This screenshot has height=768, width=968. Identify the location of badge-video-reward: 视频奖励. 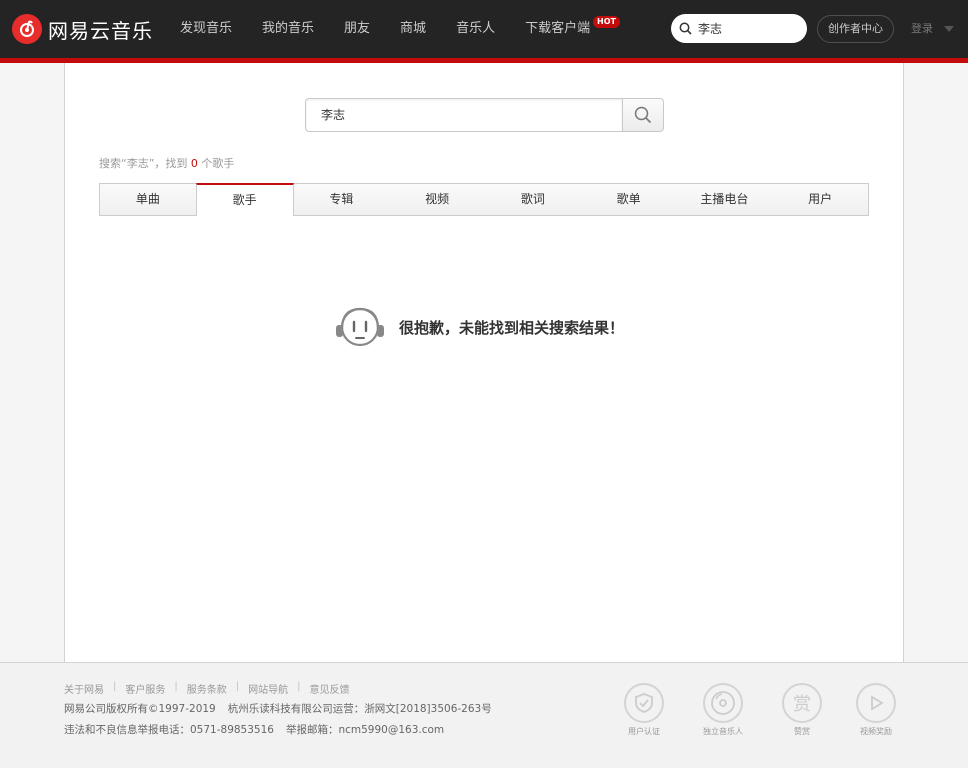
(876, 710).